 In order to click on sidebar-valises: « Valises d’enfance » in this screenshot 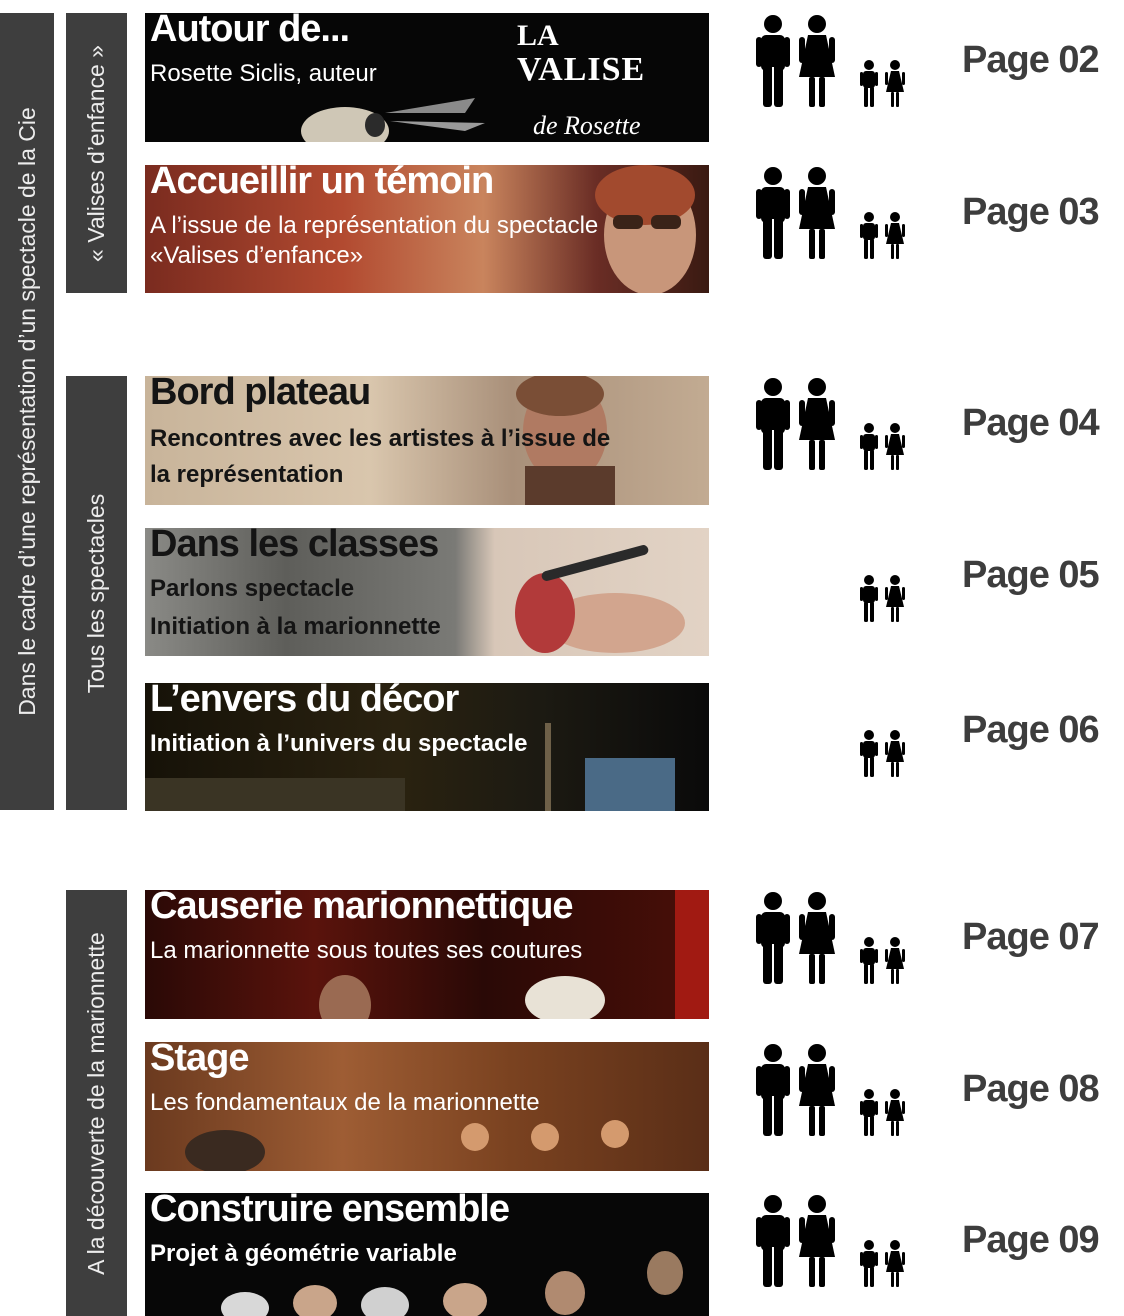, I will do `click(96, 153)`.